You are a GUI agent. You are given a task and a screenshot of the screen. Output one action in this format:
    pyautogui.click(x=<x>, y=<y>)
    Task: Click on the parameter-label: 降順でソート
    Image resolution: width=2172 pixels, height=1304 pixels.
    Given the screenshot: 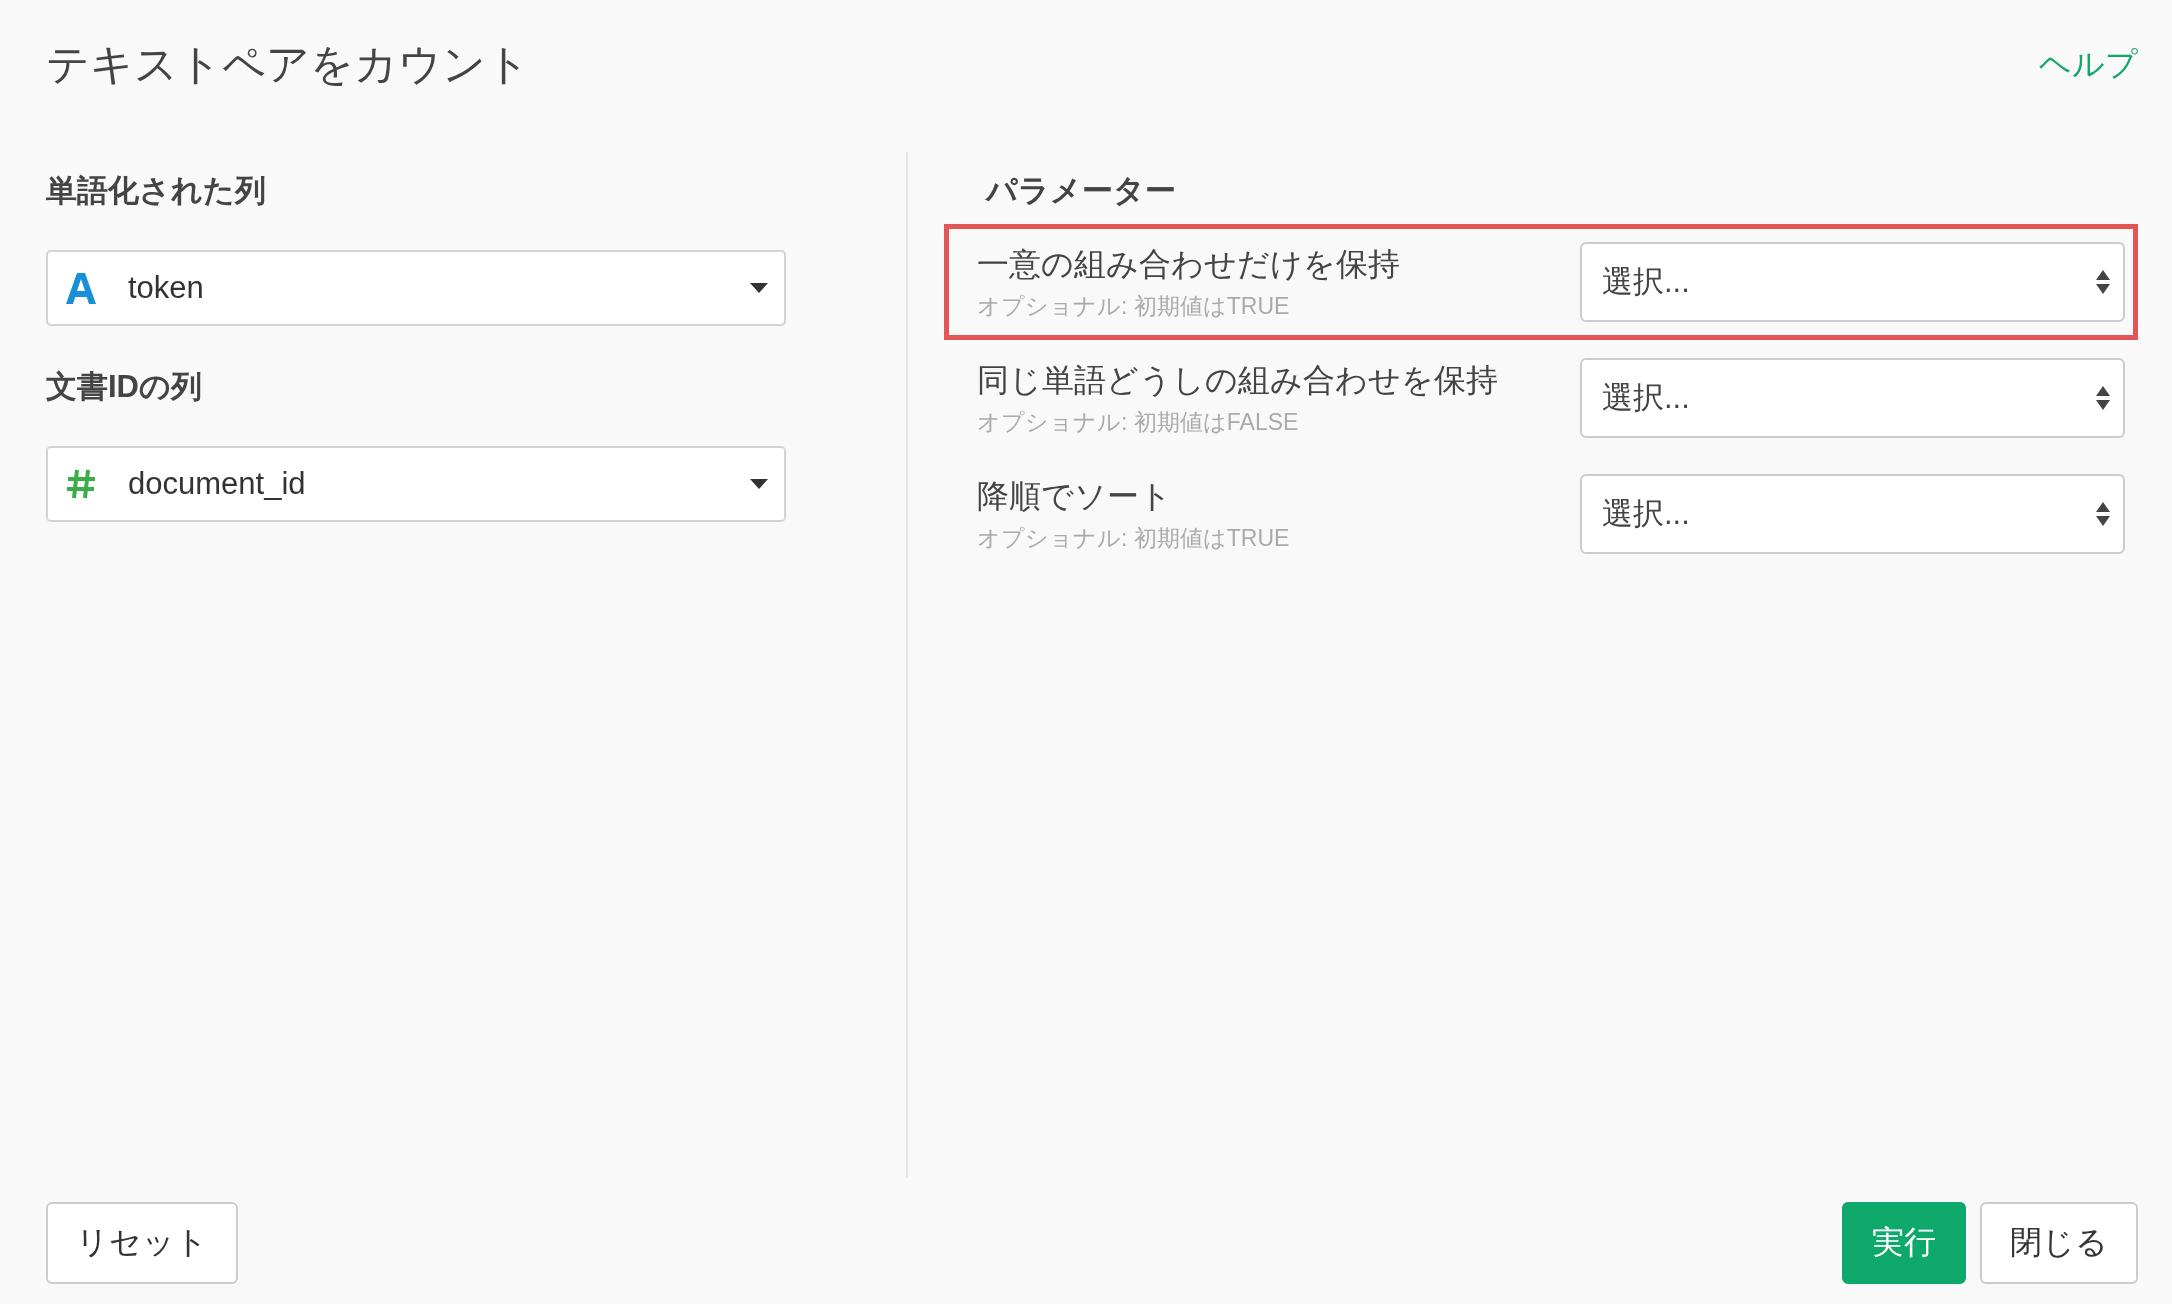 What is the action you would take?
    pyautogui.click(x=1075, y=496)
    